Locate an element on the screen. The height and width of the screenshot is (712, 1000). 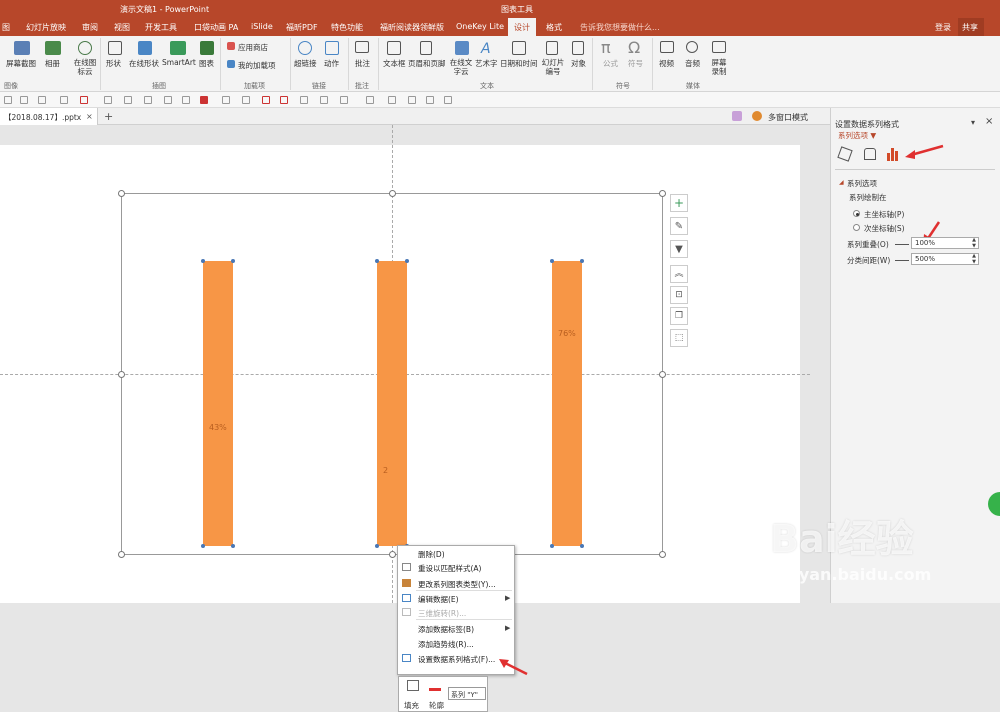
overlap-slider is located at coordinates (902, 244).